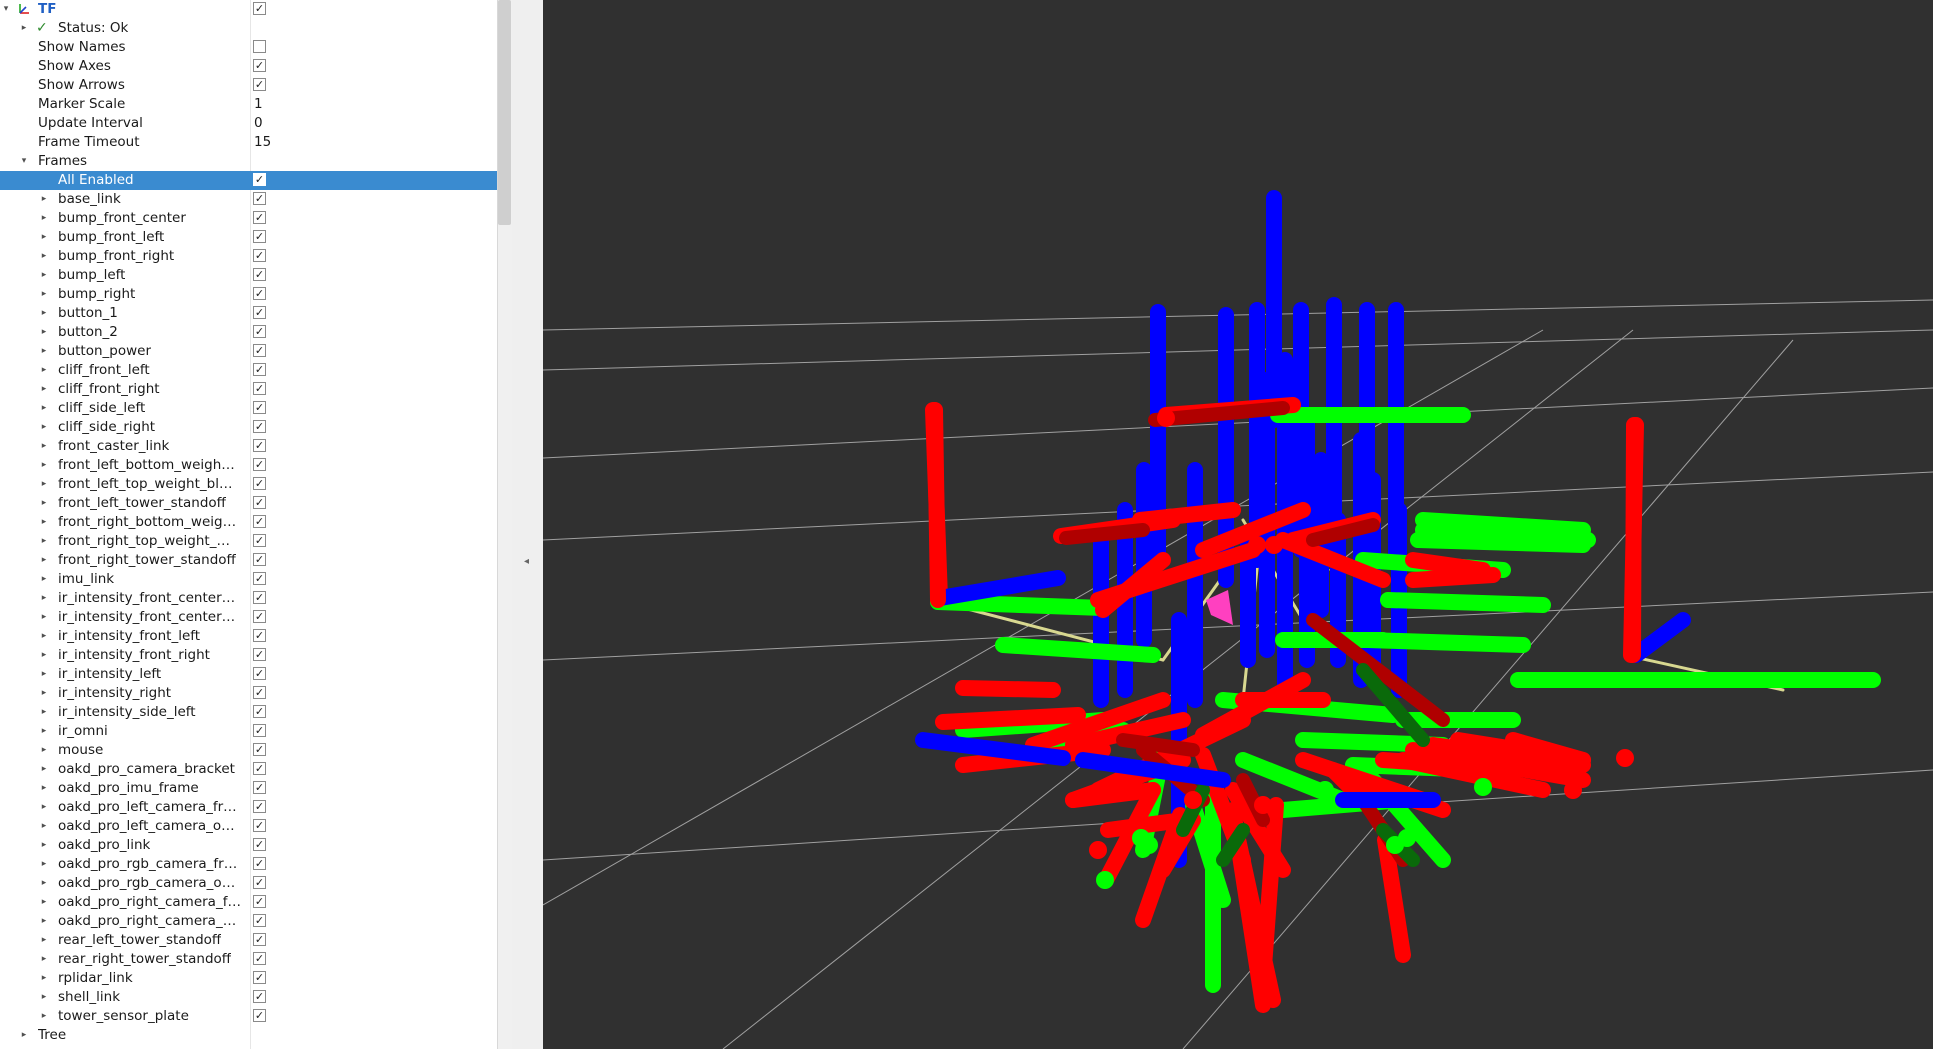 The width and height of the screenshot is (1933, 1049). Describe the element at coordinates (248, 978) in the screenshot. I see `frame-item: ▸ rplidar_link ✓` at that location.